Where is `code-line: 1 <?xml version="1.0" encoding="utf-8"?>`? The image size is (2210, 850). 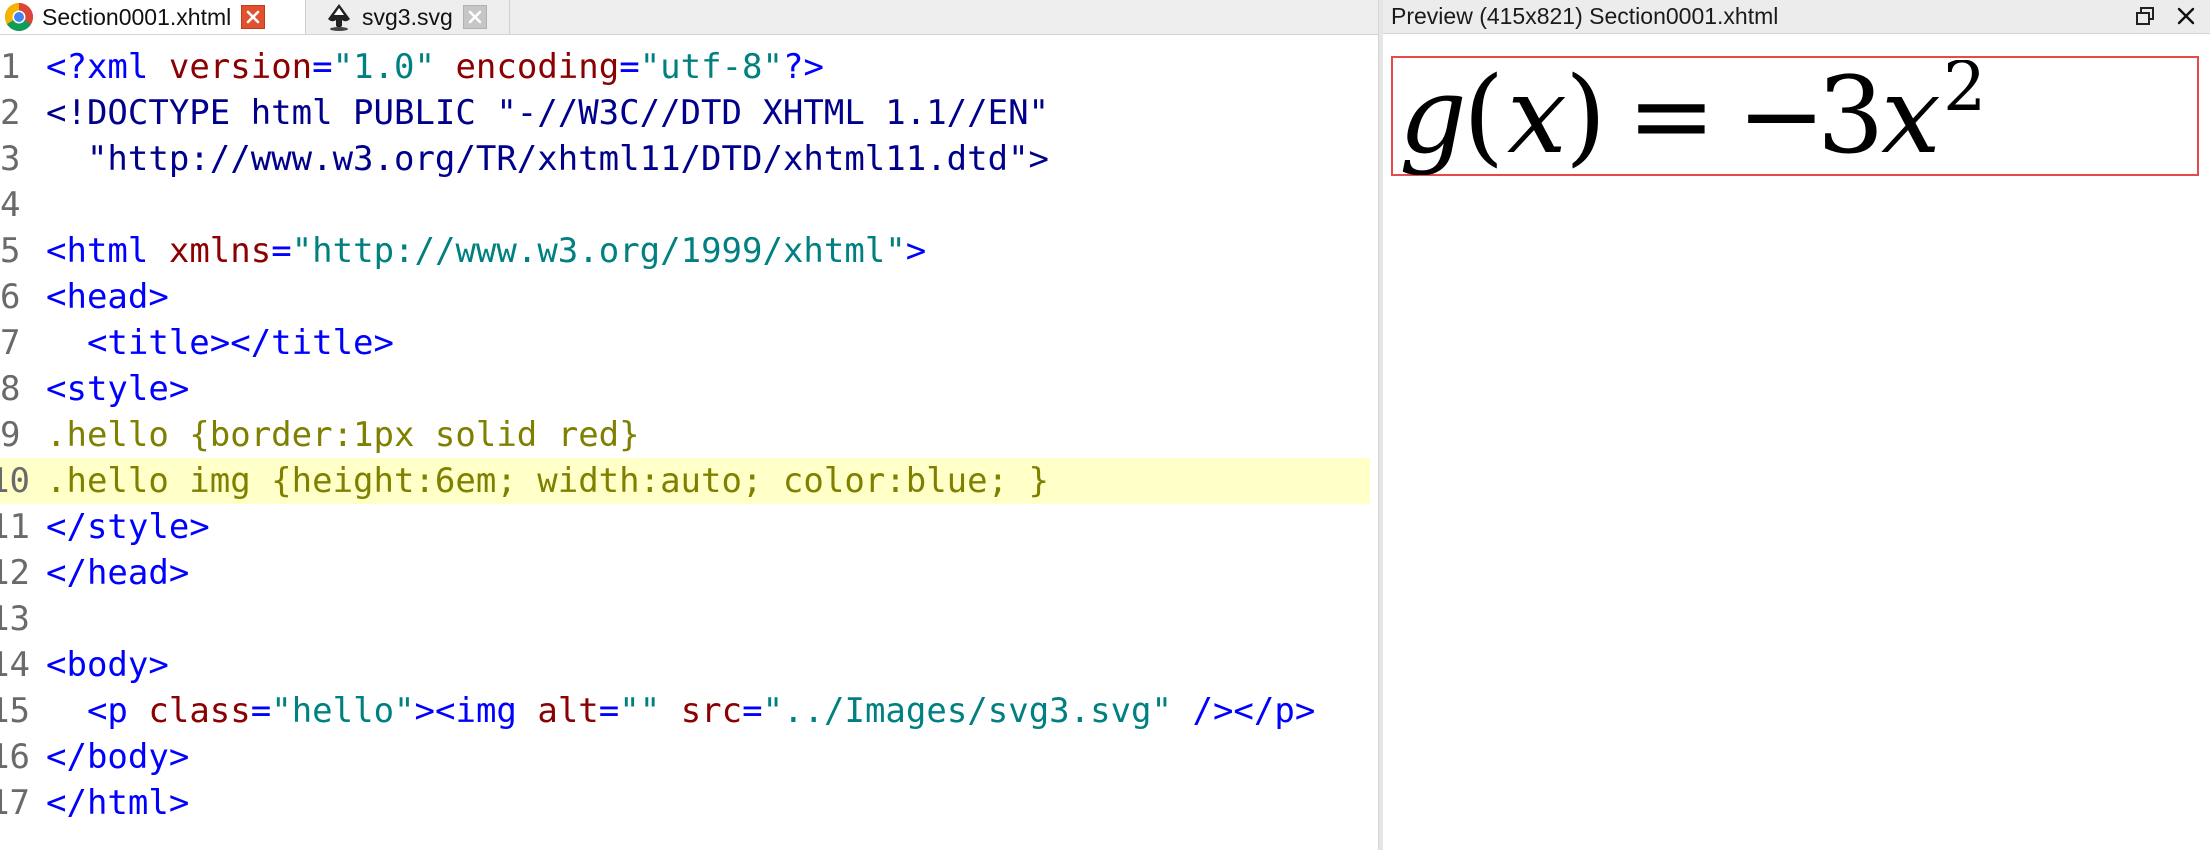
code-line: 1 <?xml version="1.0" encoding="utf-8"?> is located at coordinates (685, 67).